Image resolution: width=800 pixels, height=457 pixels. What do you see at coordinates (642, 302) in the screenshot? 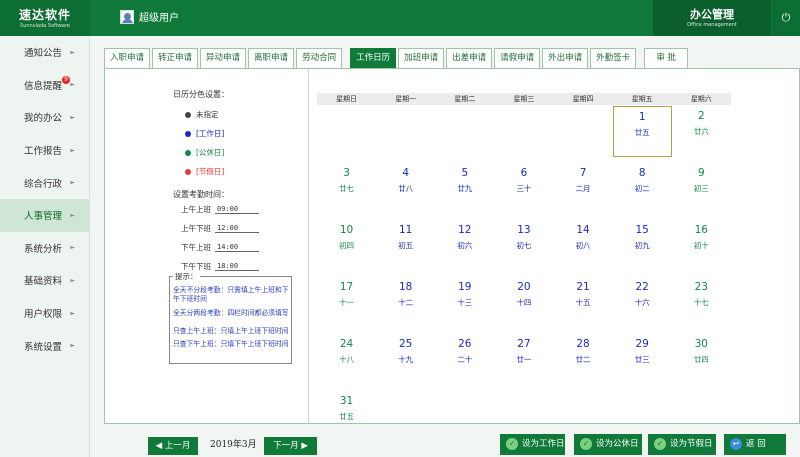
I see `calendar-day: 22 十六` at bounding box center [642, 302].